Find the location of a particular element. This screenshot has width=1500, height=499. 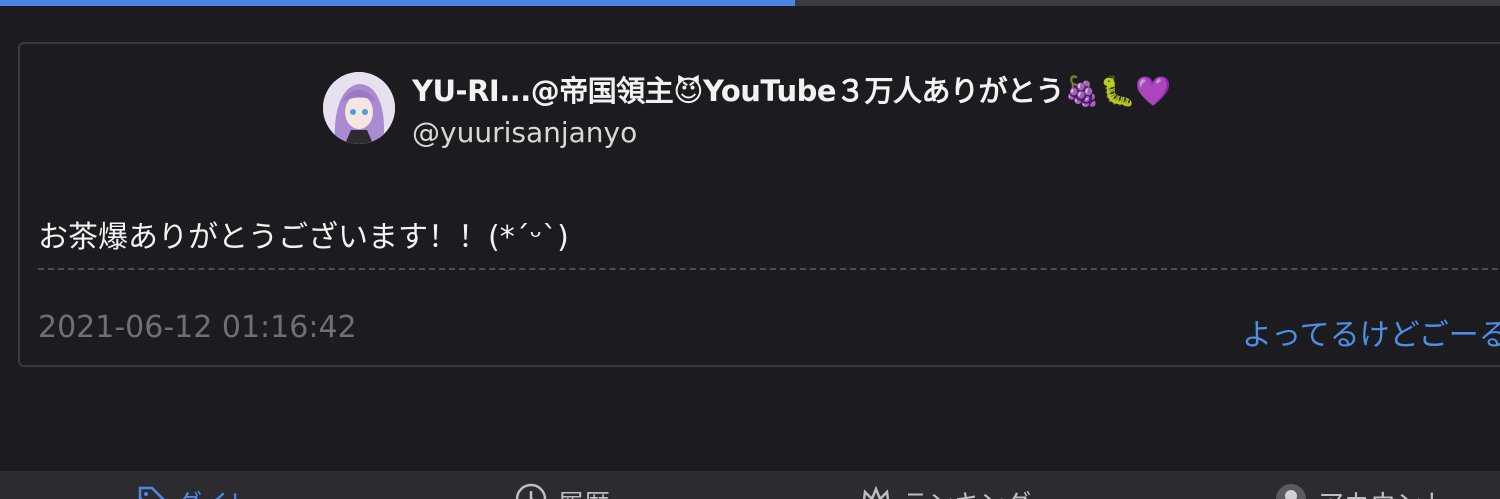

bottom-navigation: ダイレ 履歴 ランキング アカウント is located at coordinates (750, 485).